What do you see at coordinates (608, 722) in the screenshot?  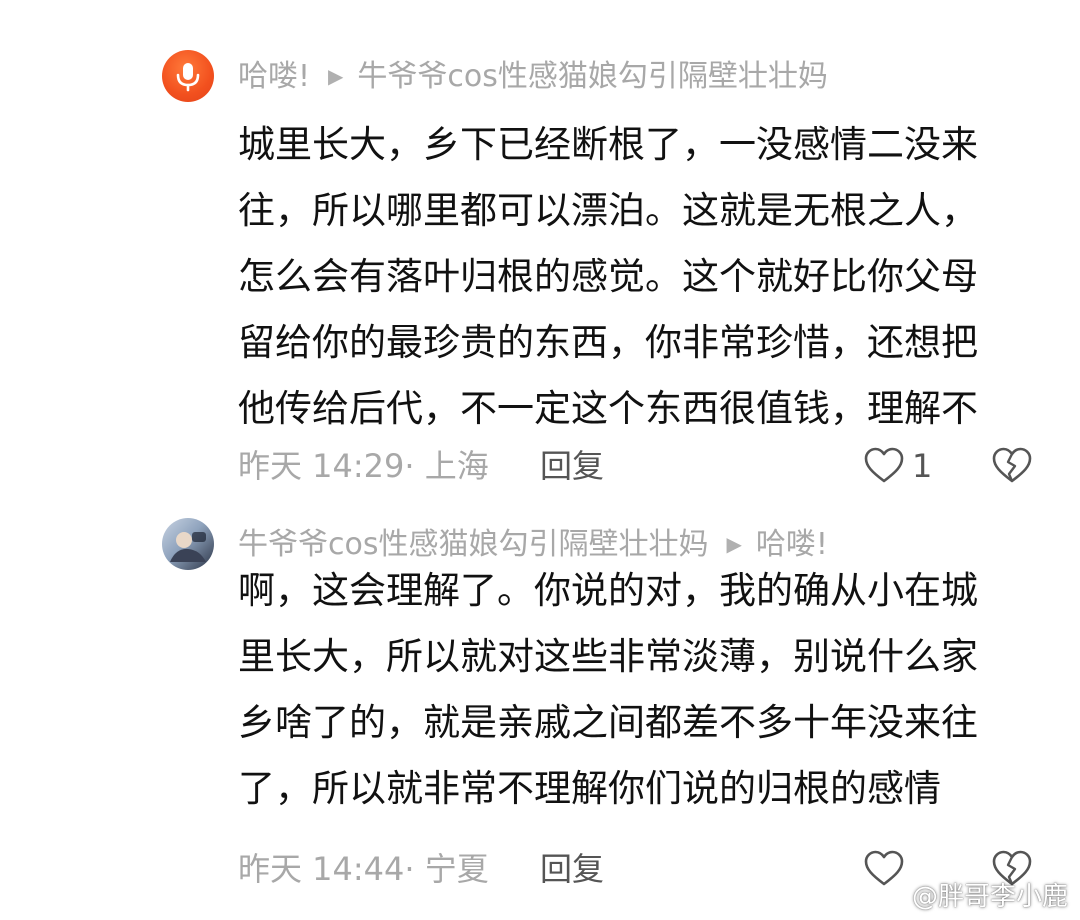 I see `comment-text-line: 乡啥了的，就是亲戚之间都差不多十年没来往` at bounding box center [608, 722].